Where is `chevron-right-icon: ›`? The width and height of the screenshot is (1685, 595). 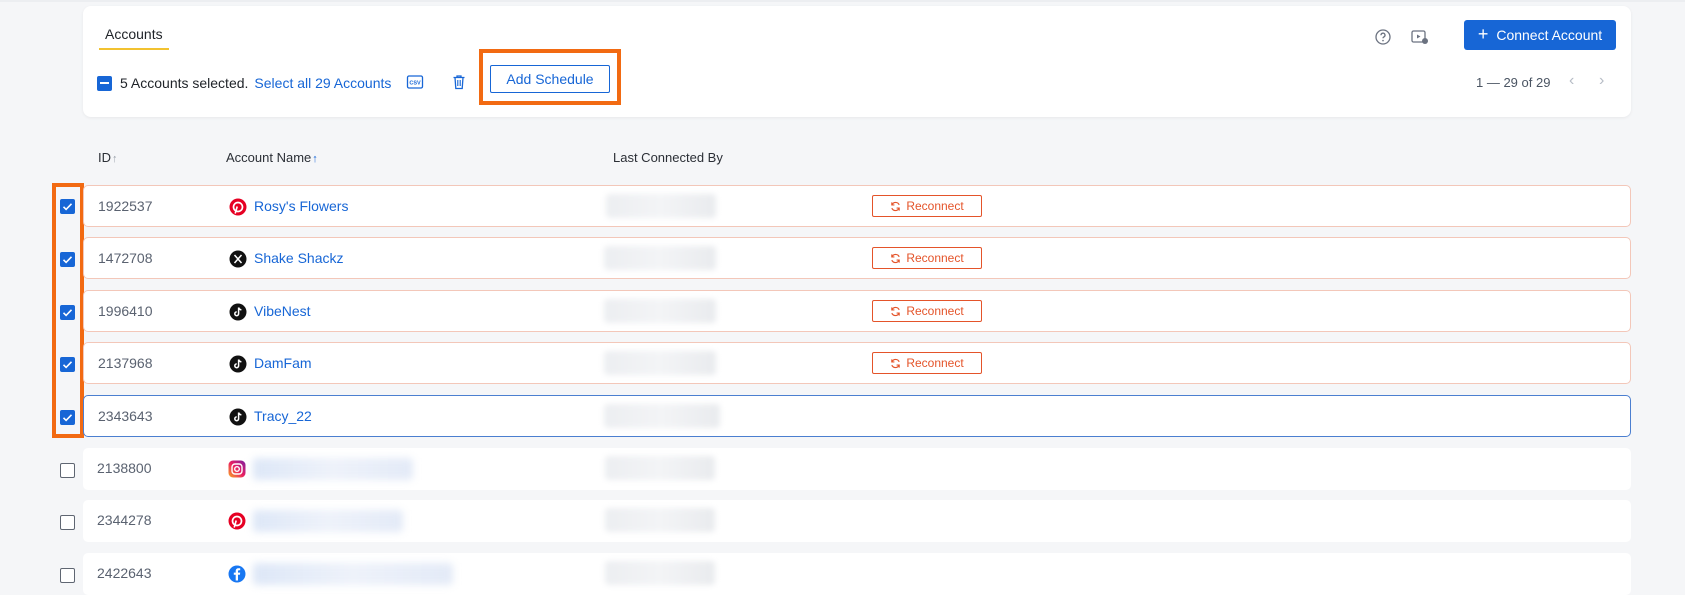
chevron-right-icon: › is located at coordinates (1601, 81).